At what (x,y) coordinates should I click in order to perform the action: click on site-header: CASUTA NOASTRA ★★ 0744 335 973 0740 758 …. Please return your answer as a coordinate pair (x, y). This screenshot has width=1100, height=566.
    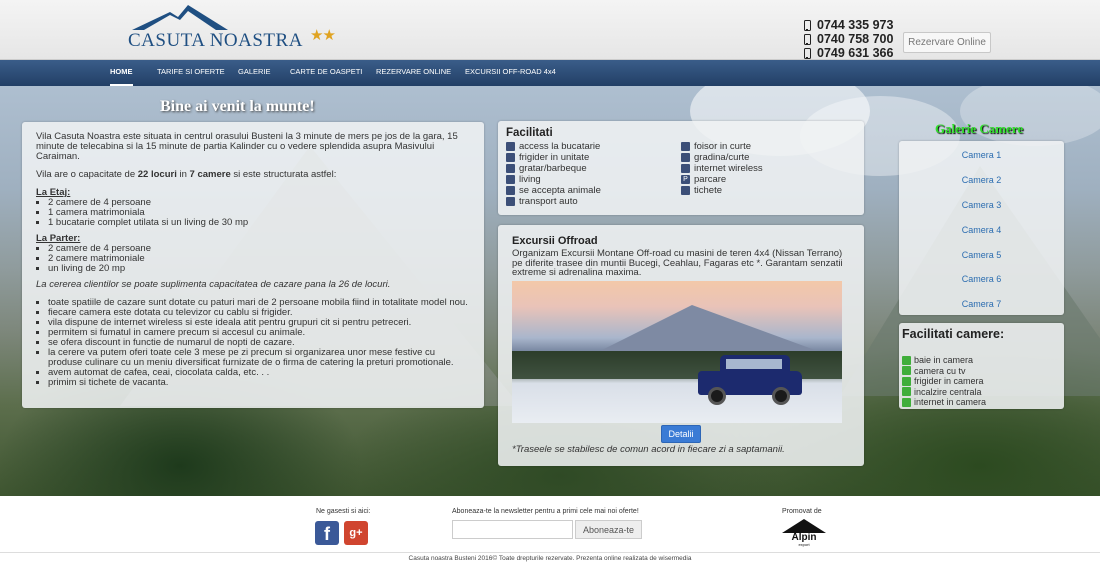
    Looking at the image, I should click on (550, 30).